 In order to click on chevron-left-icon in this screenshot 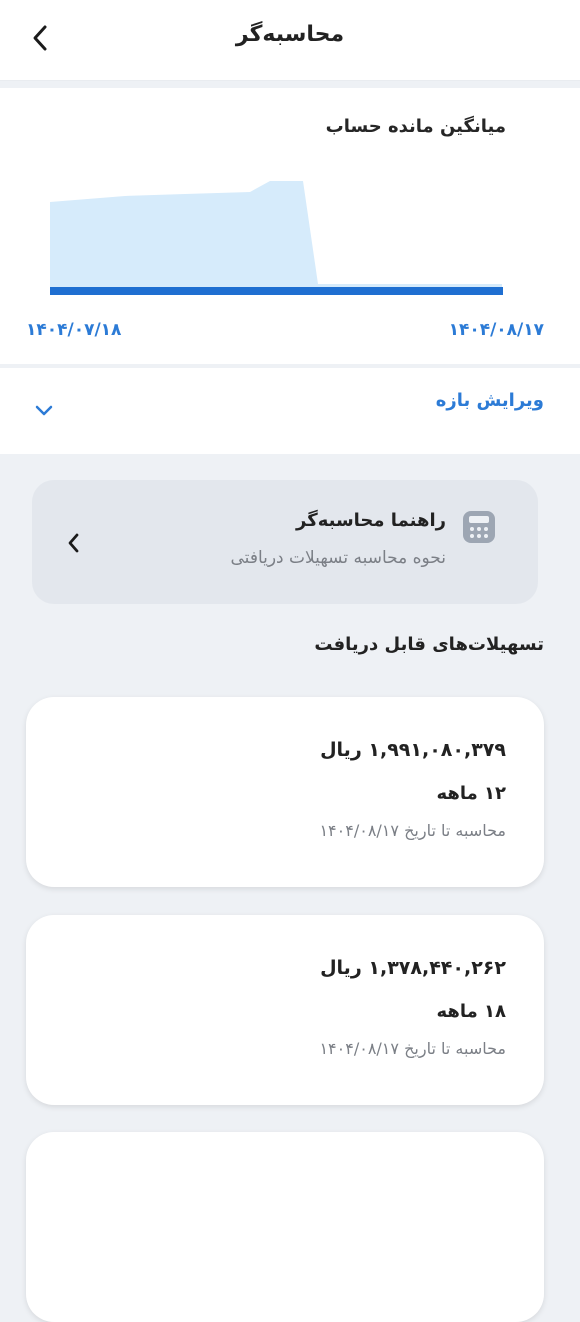, I will do `click(73, 543)`.